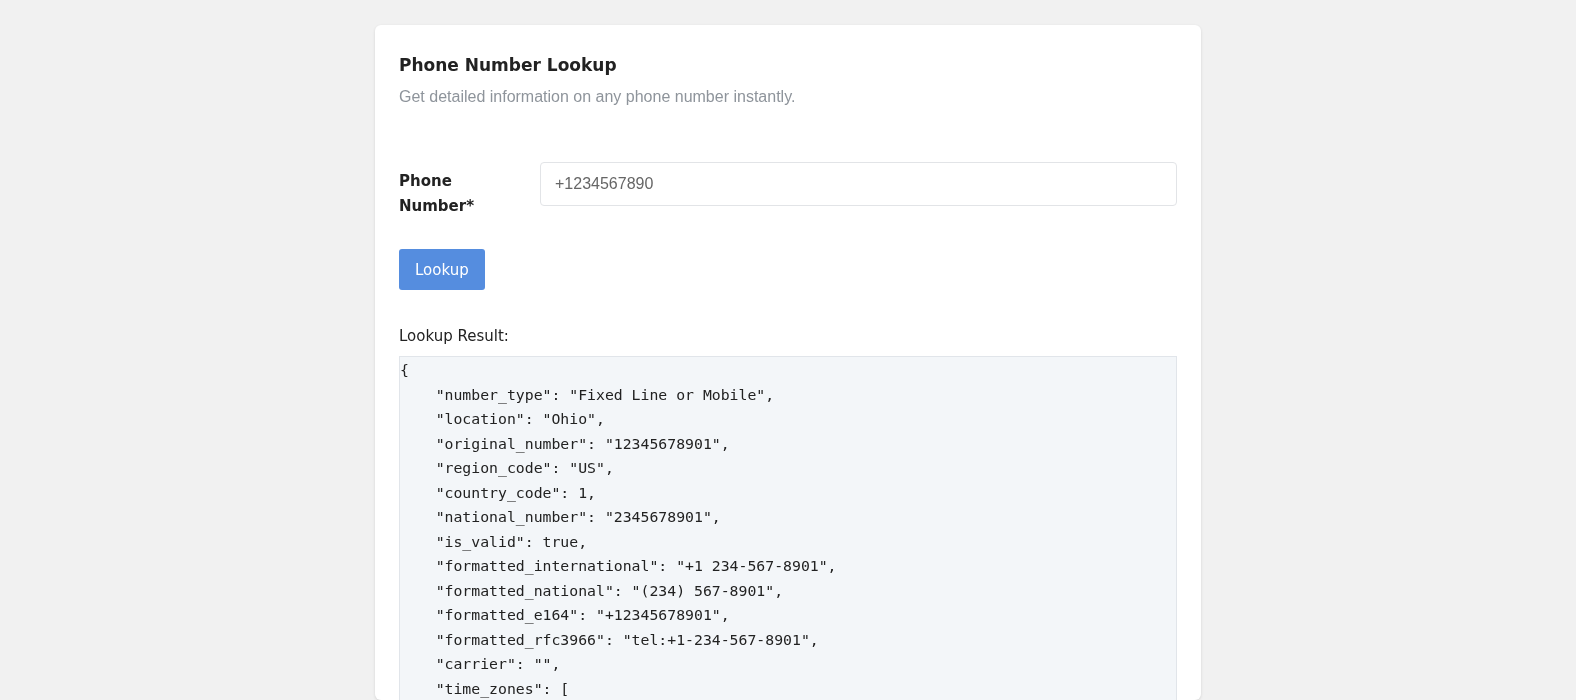  Describe the element at coordinates (508, 65) in the screenshot. I see `page-title: Phone Number Lookup` at that location.